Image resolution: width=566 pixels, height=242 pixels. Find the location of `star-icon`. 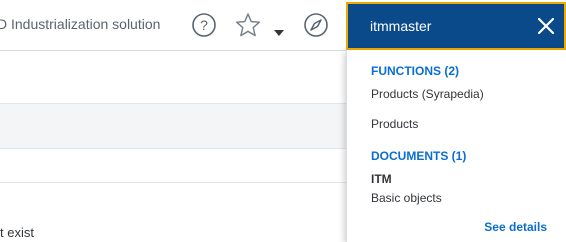

star-icon is located at coordinates (248, 25).